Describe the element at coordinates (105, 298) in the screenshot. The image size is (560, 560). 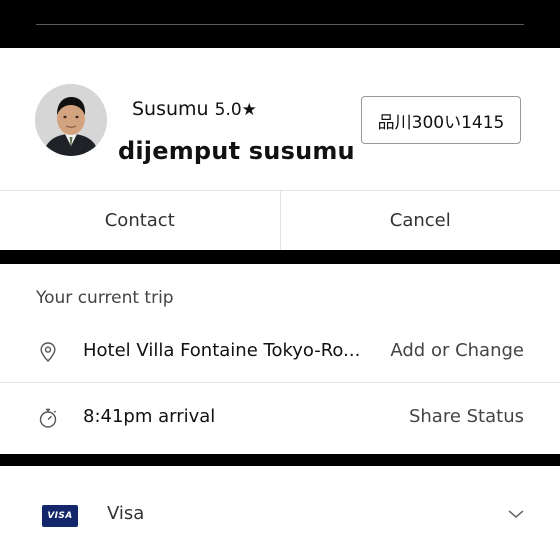
I see `trip-section-title: Your current trip` at that location.